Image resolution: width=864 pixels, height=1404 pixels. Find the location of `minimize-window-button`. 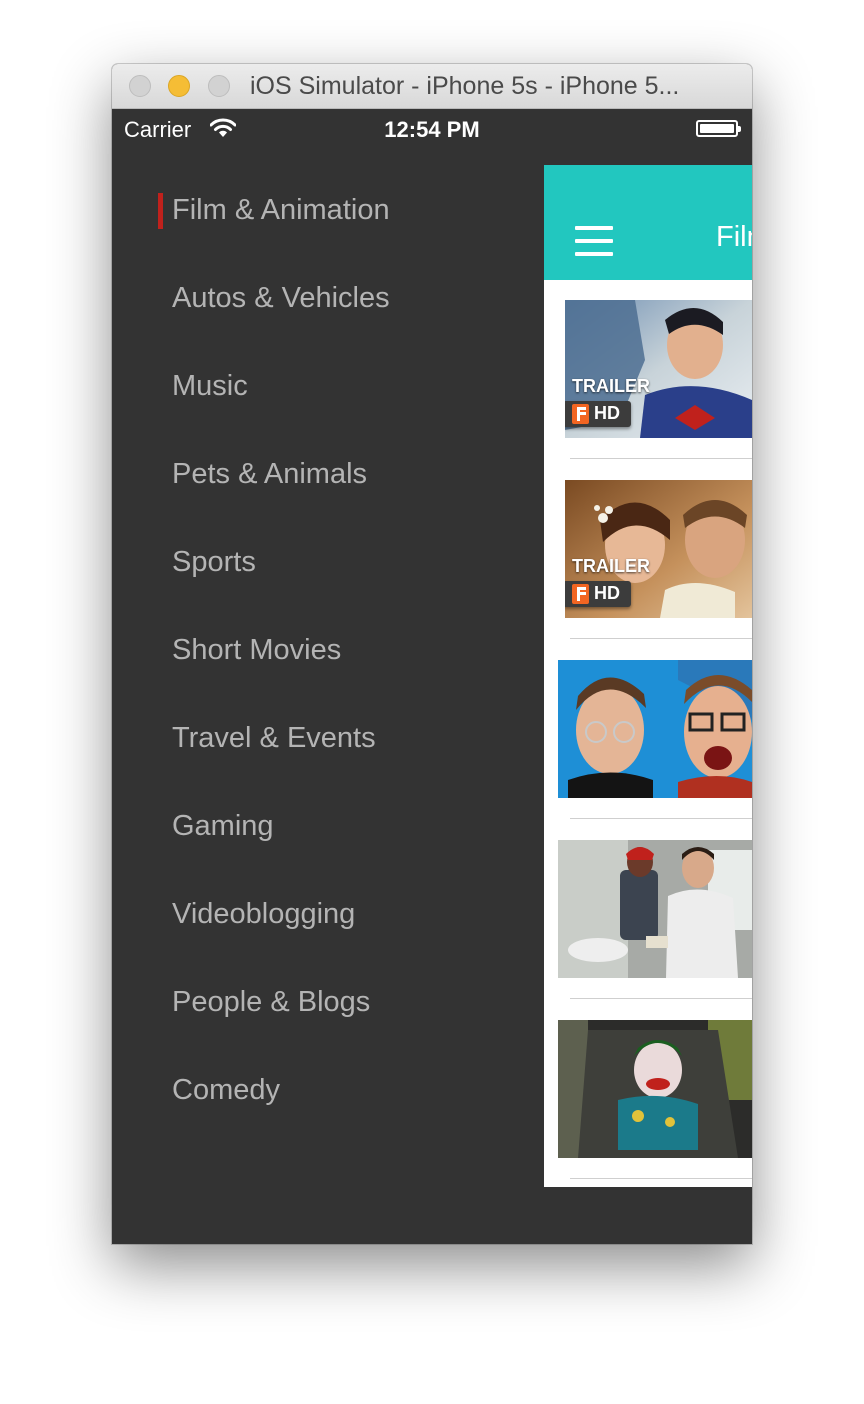

minimize-window-button is located at coordinates (179, 86).